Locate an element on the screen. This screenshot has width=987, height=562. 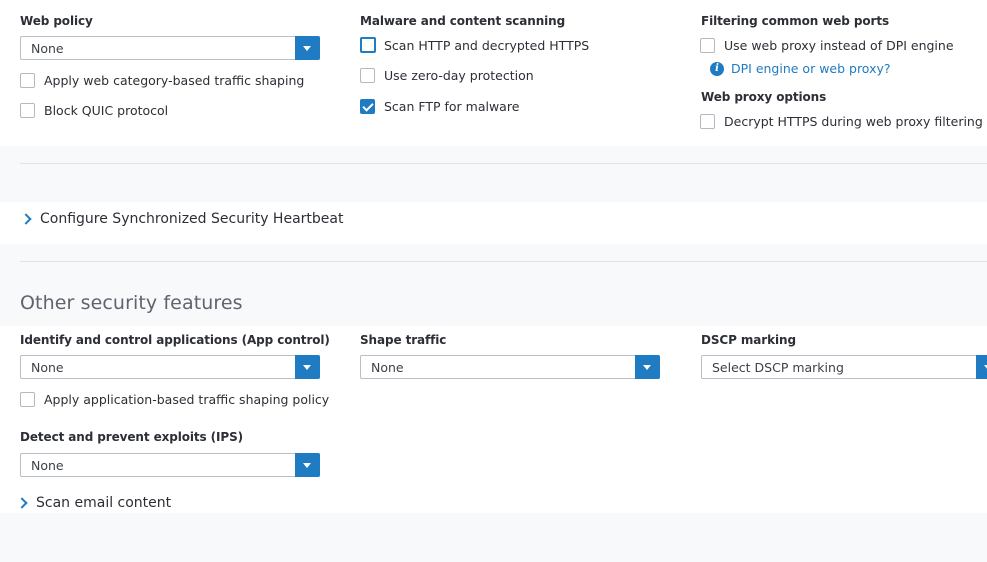
app-control-select: None is located at coordinates (170, 367).